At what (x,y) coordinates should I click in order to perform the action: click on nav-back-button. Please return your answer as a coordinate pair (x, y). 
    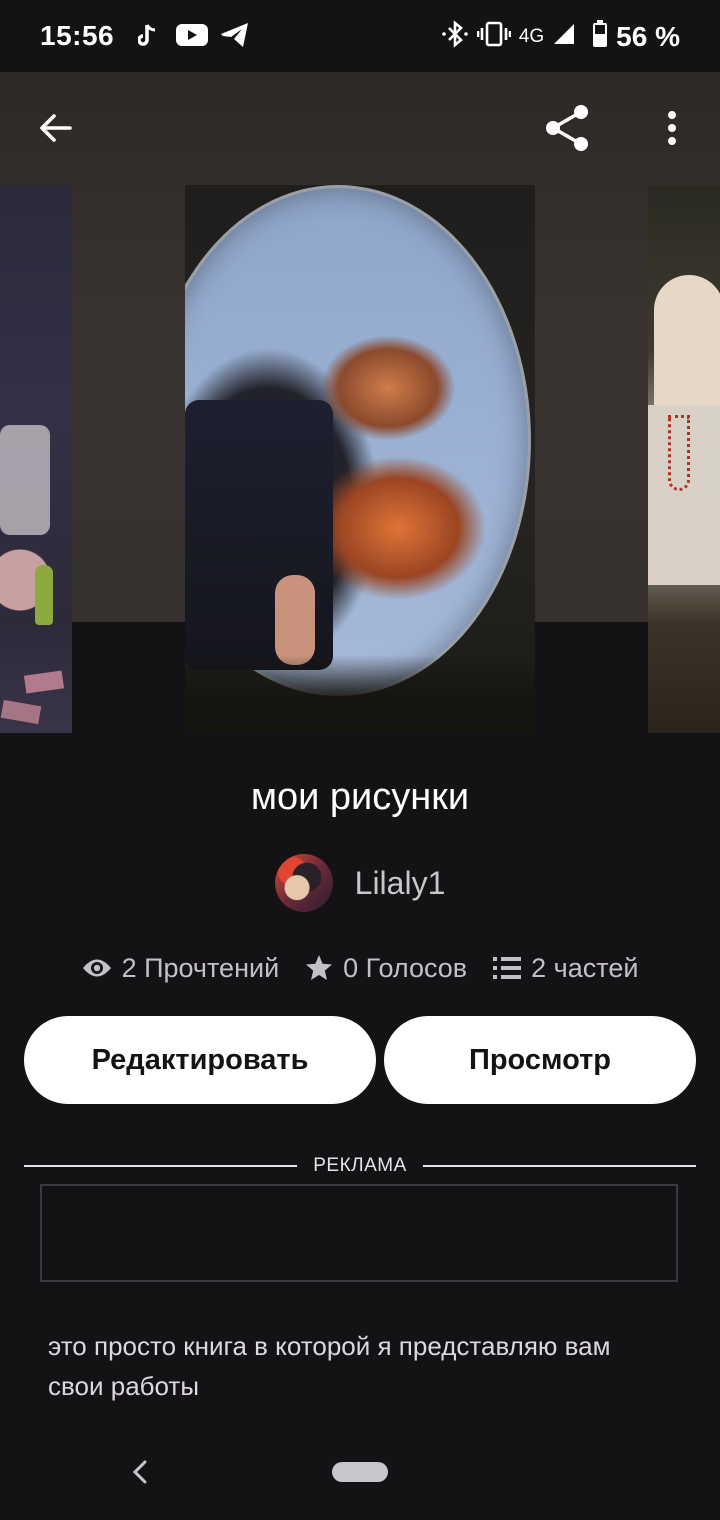
    Looking at the image, I should click on (140, 1472).